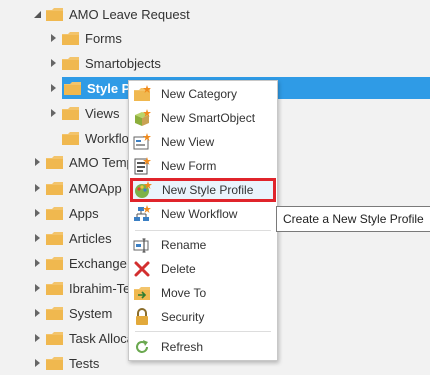 The width and height of the screenshot is (430, 375). What do you see at coordinates (103, 38) in the screenshot?
I see `tree-node-label: Forms` at bounding box center [103, 38].